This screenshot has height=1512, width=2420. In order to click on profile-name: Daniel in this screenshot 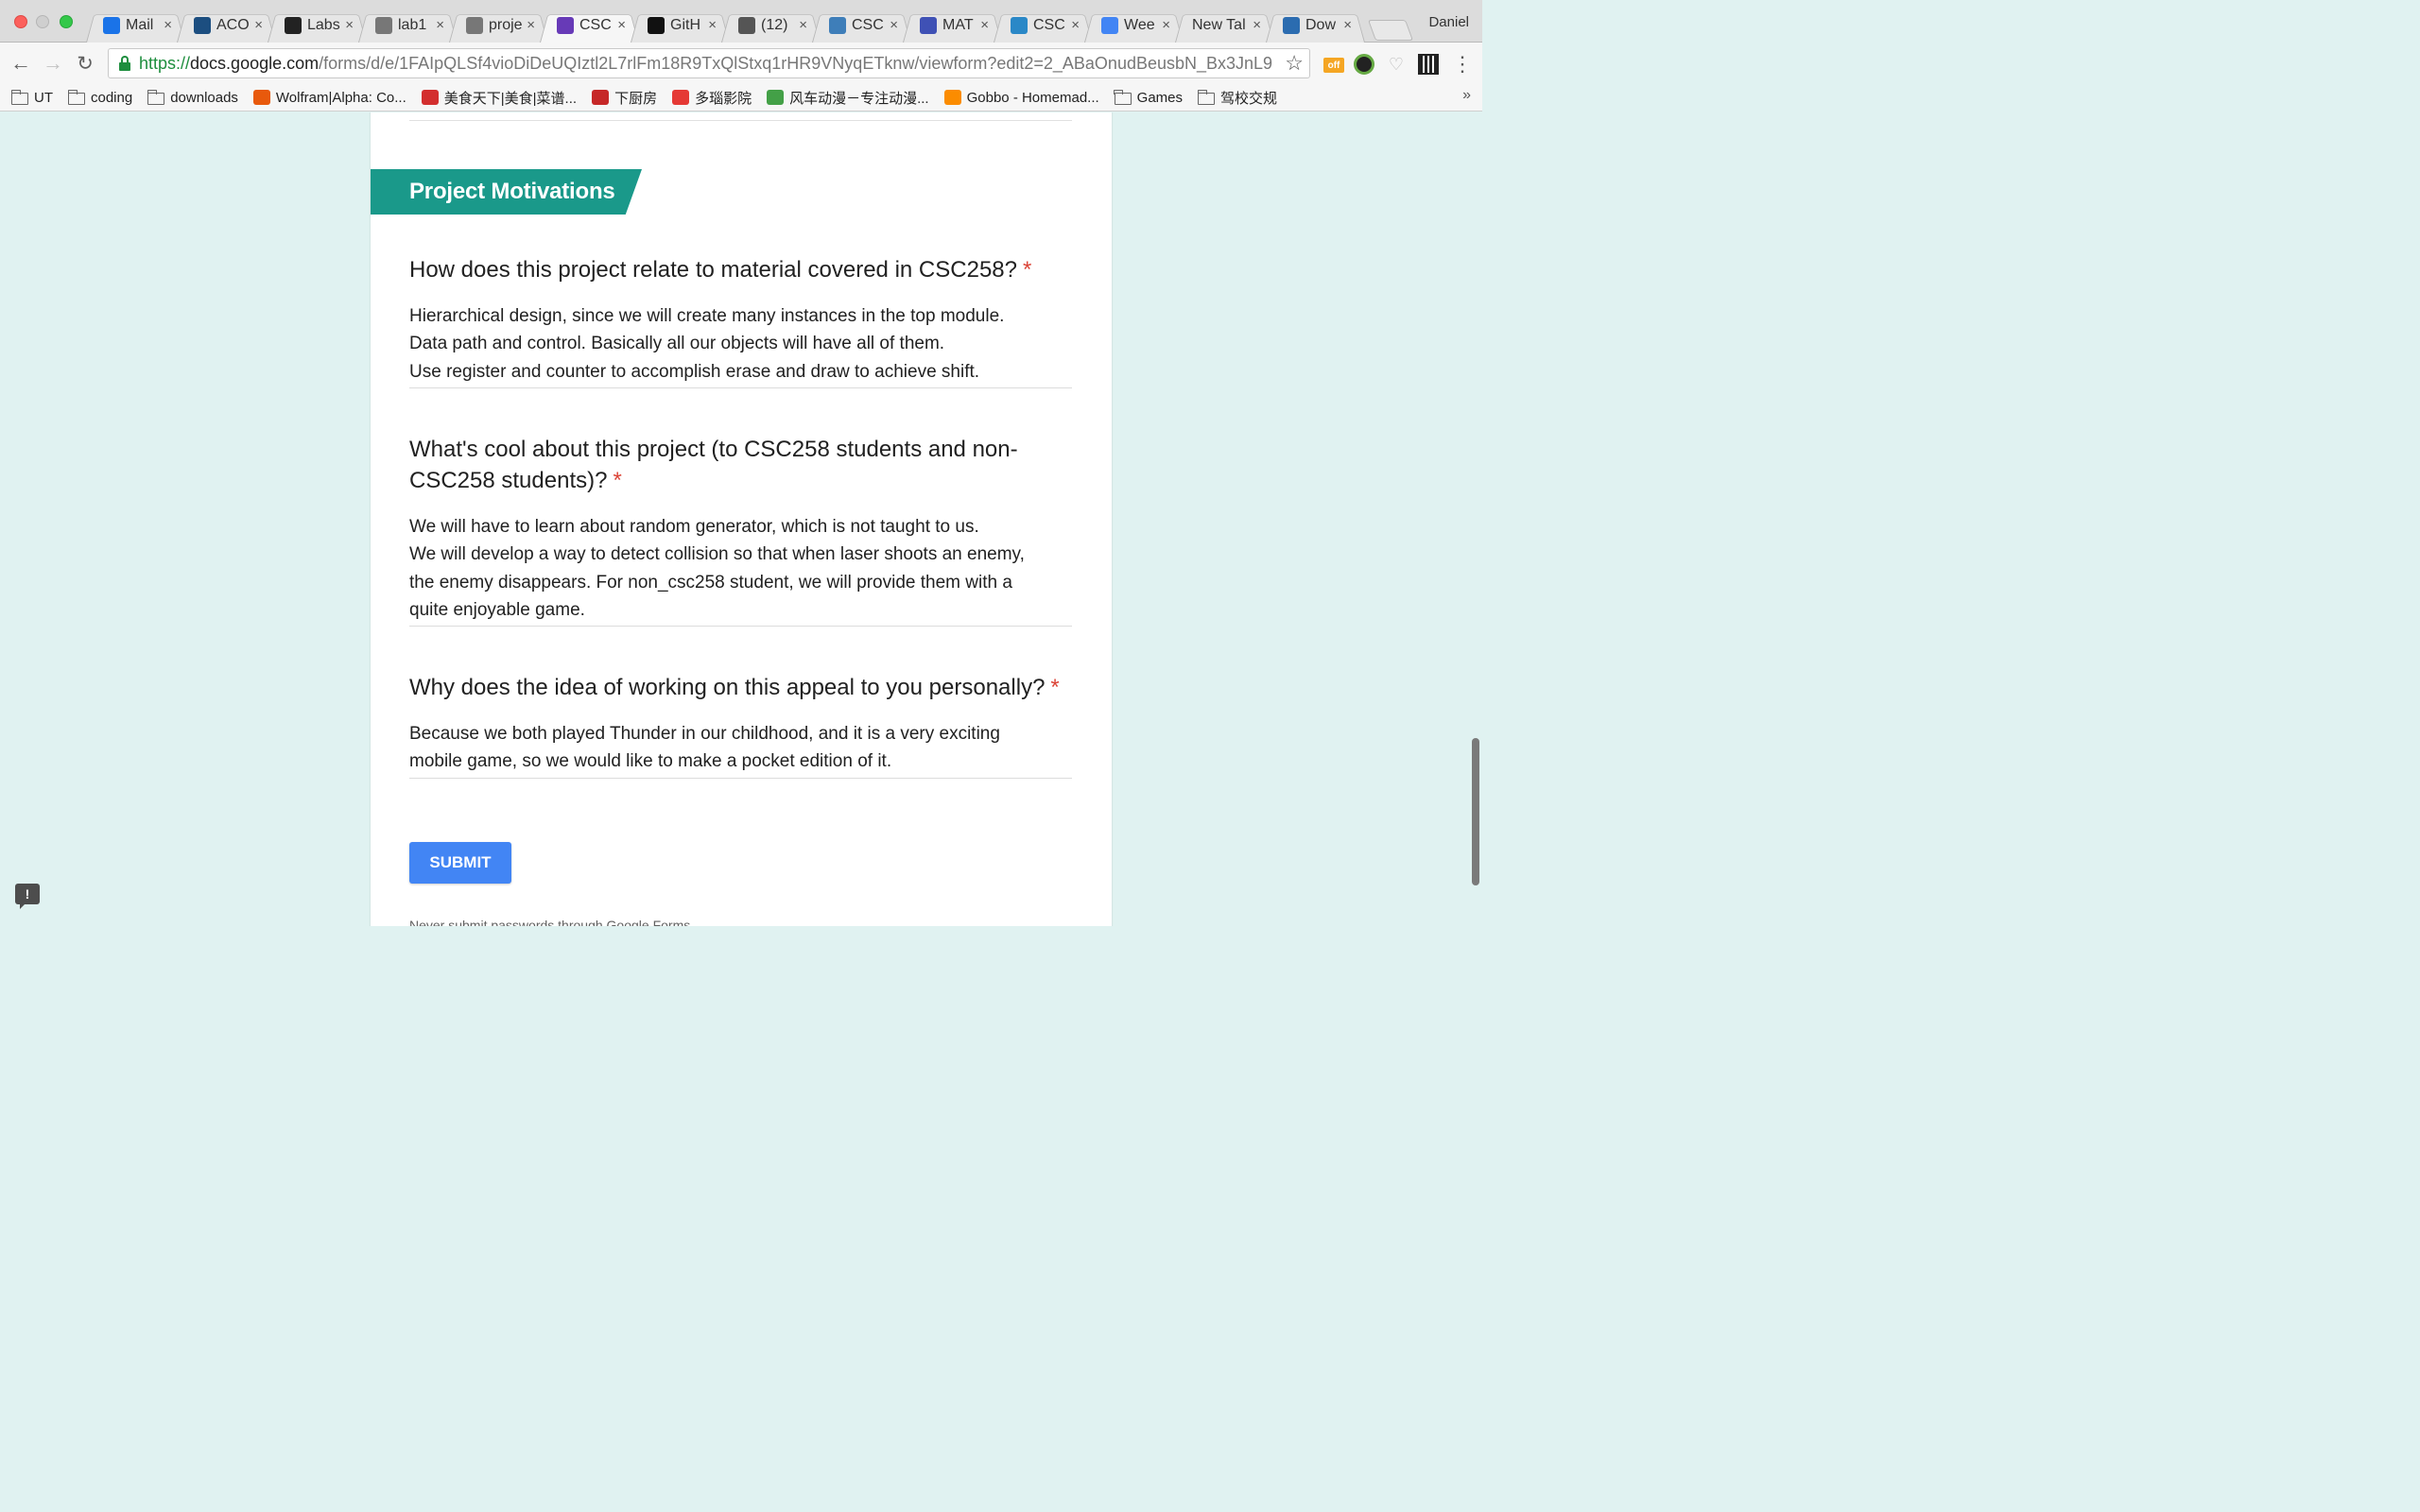, I will do `click(1448, 22)`.